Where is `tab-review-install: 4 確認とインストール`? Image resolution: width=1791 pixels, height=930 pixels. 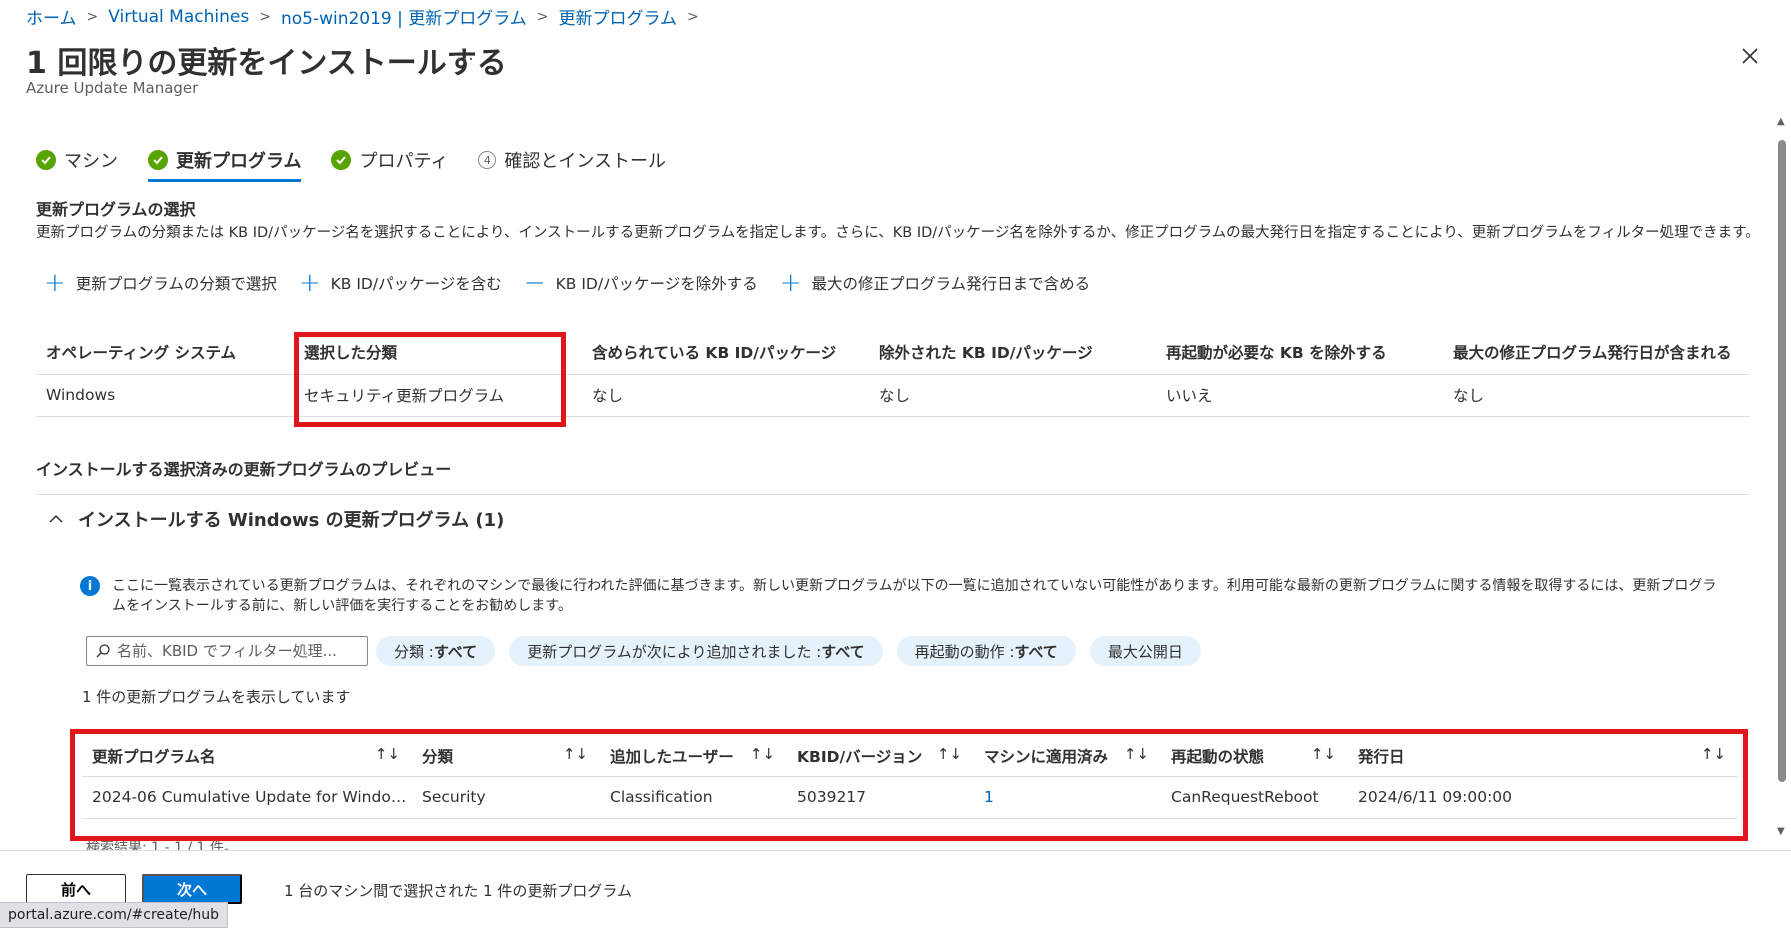 tab-review-install: 4 確認とインストール is located at coordinates (572, 160).